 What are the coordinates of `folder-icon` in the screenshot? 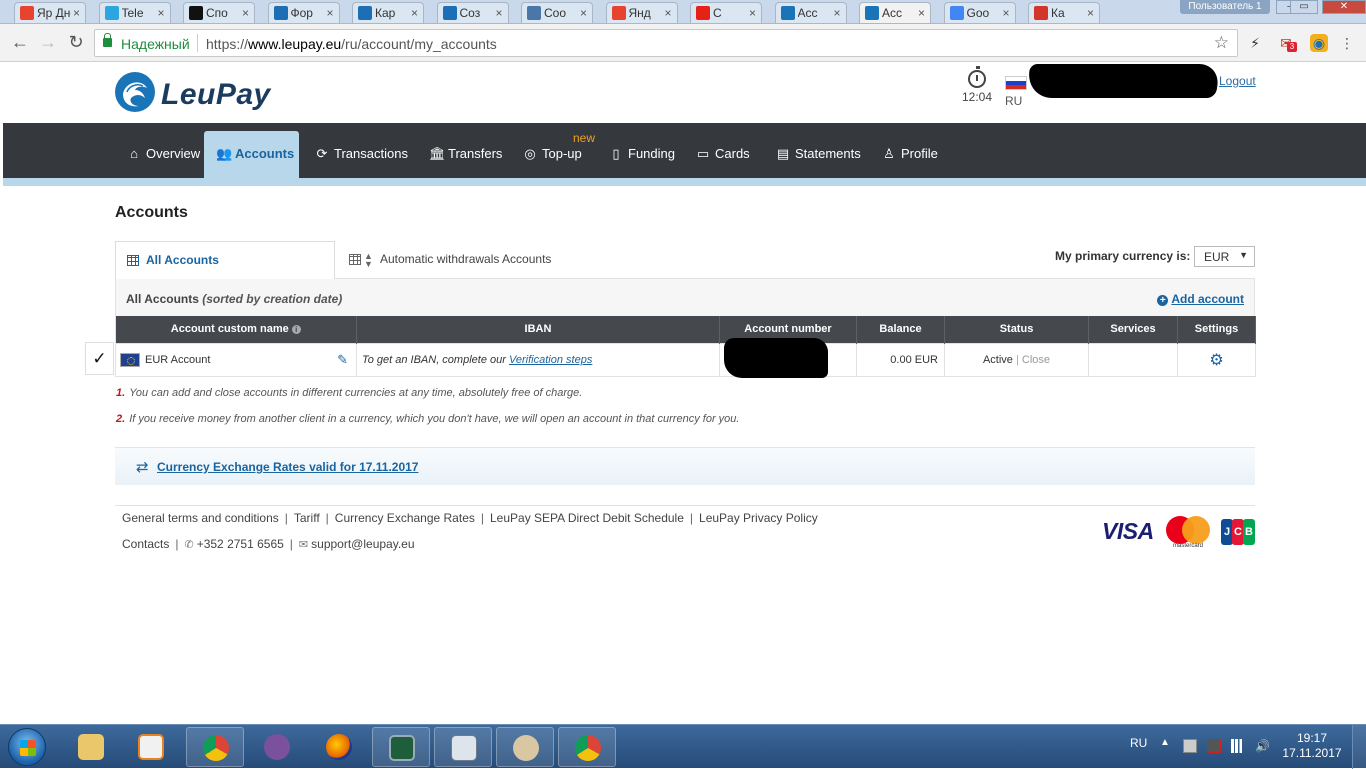 It's located at (91, 747).